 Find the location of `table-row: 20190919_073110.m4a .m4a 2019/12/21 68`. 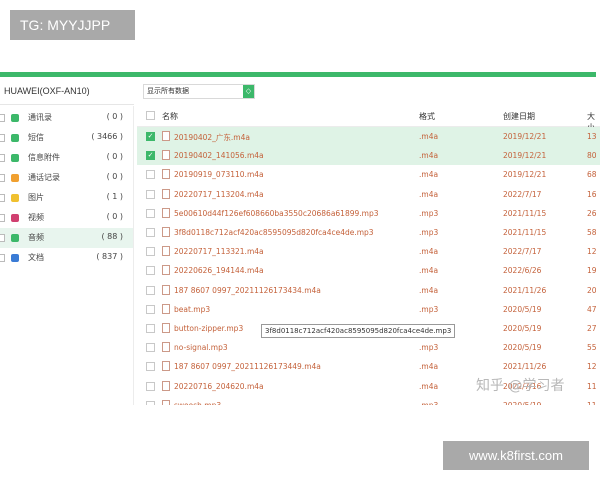

table-row: 20190919_073110.m4a .m4a 2019/12/21 68 is located at coordinates (368, 174).